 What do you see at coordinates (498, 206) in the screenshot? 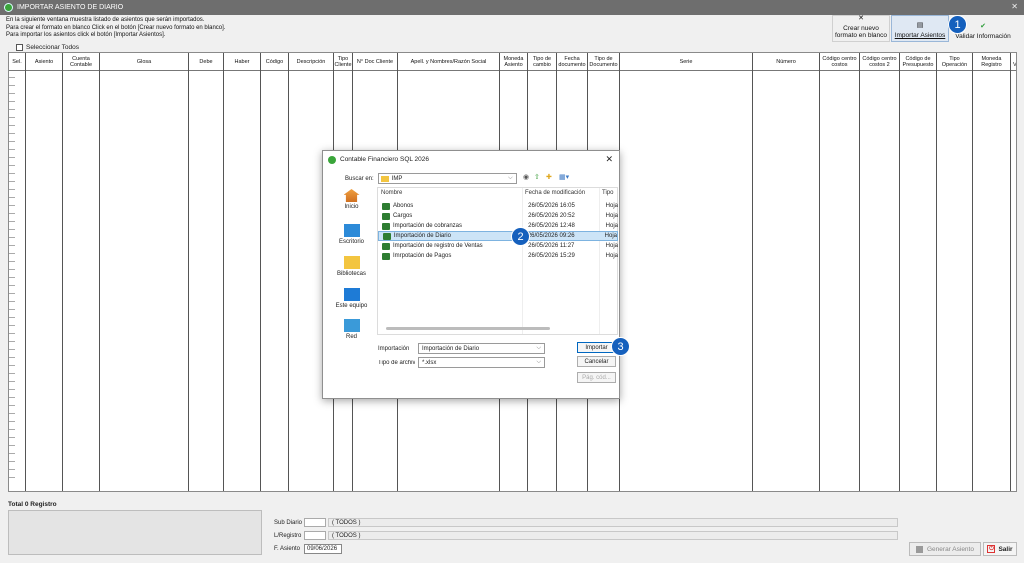
I see `file-row: Abonos 26/05/2026 16:05 Hoja` at bounding box center [498, 206].